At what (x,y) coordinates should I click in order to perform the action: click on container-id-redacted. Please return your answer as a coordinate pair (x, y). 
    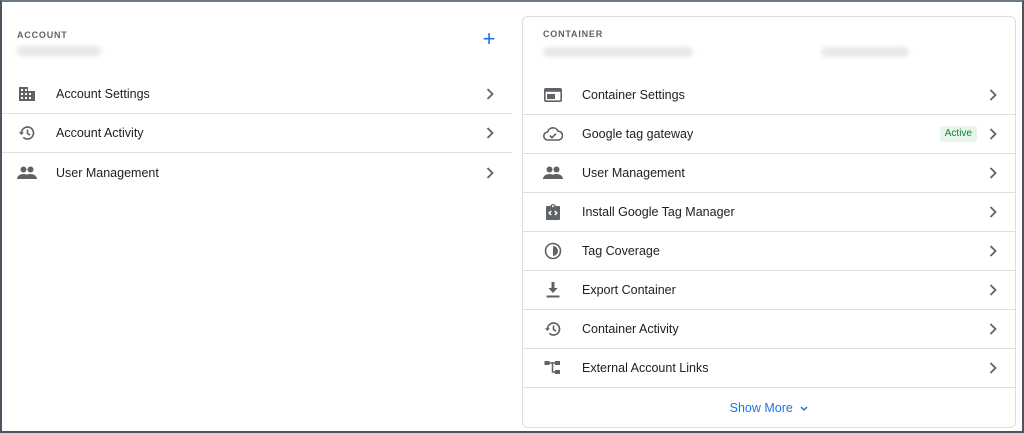
    Looking at the image, I should click on (865, 52).